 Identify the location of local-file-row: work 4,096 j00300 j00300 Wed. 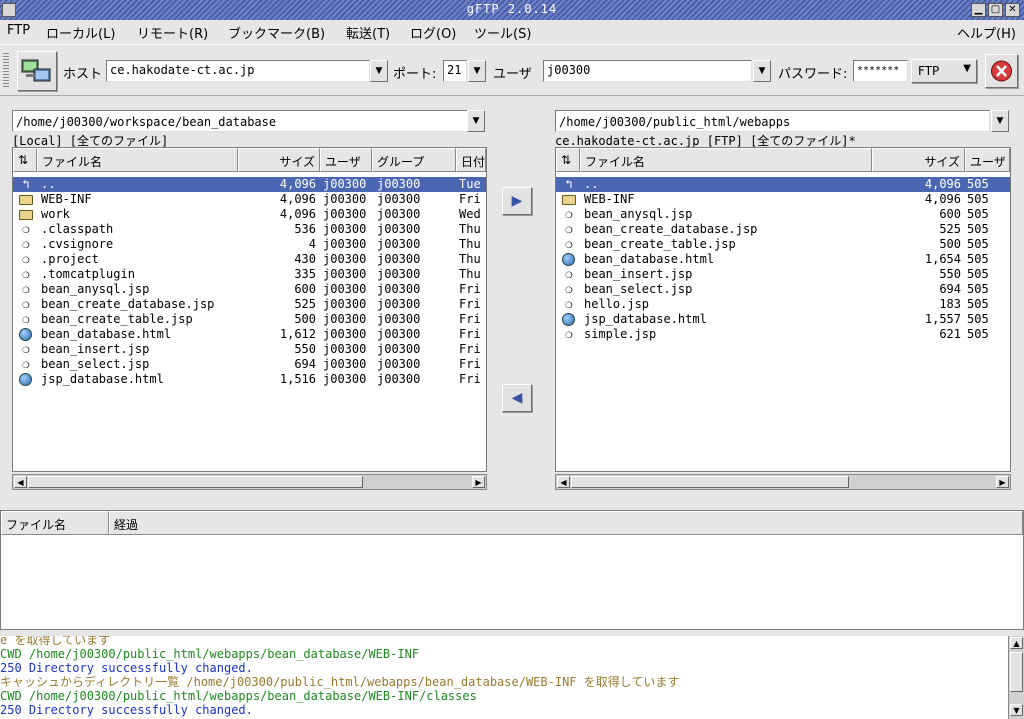
(249, 214).